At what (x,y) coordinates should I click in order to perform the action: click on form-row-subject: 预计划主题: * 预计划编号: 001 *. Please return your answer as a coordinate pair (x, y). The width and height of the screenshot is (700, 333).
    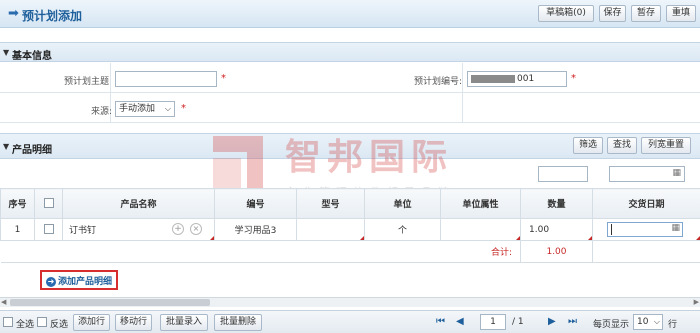
    Looking at the image, I should click on (350, 78).